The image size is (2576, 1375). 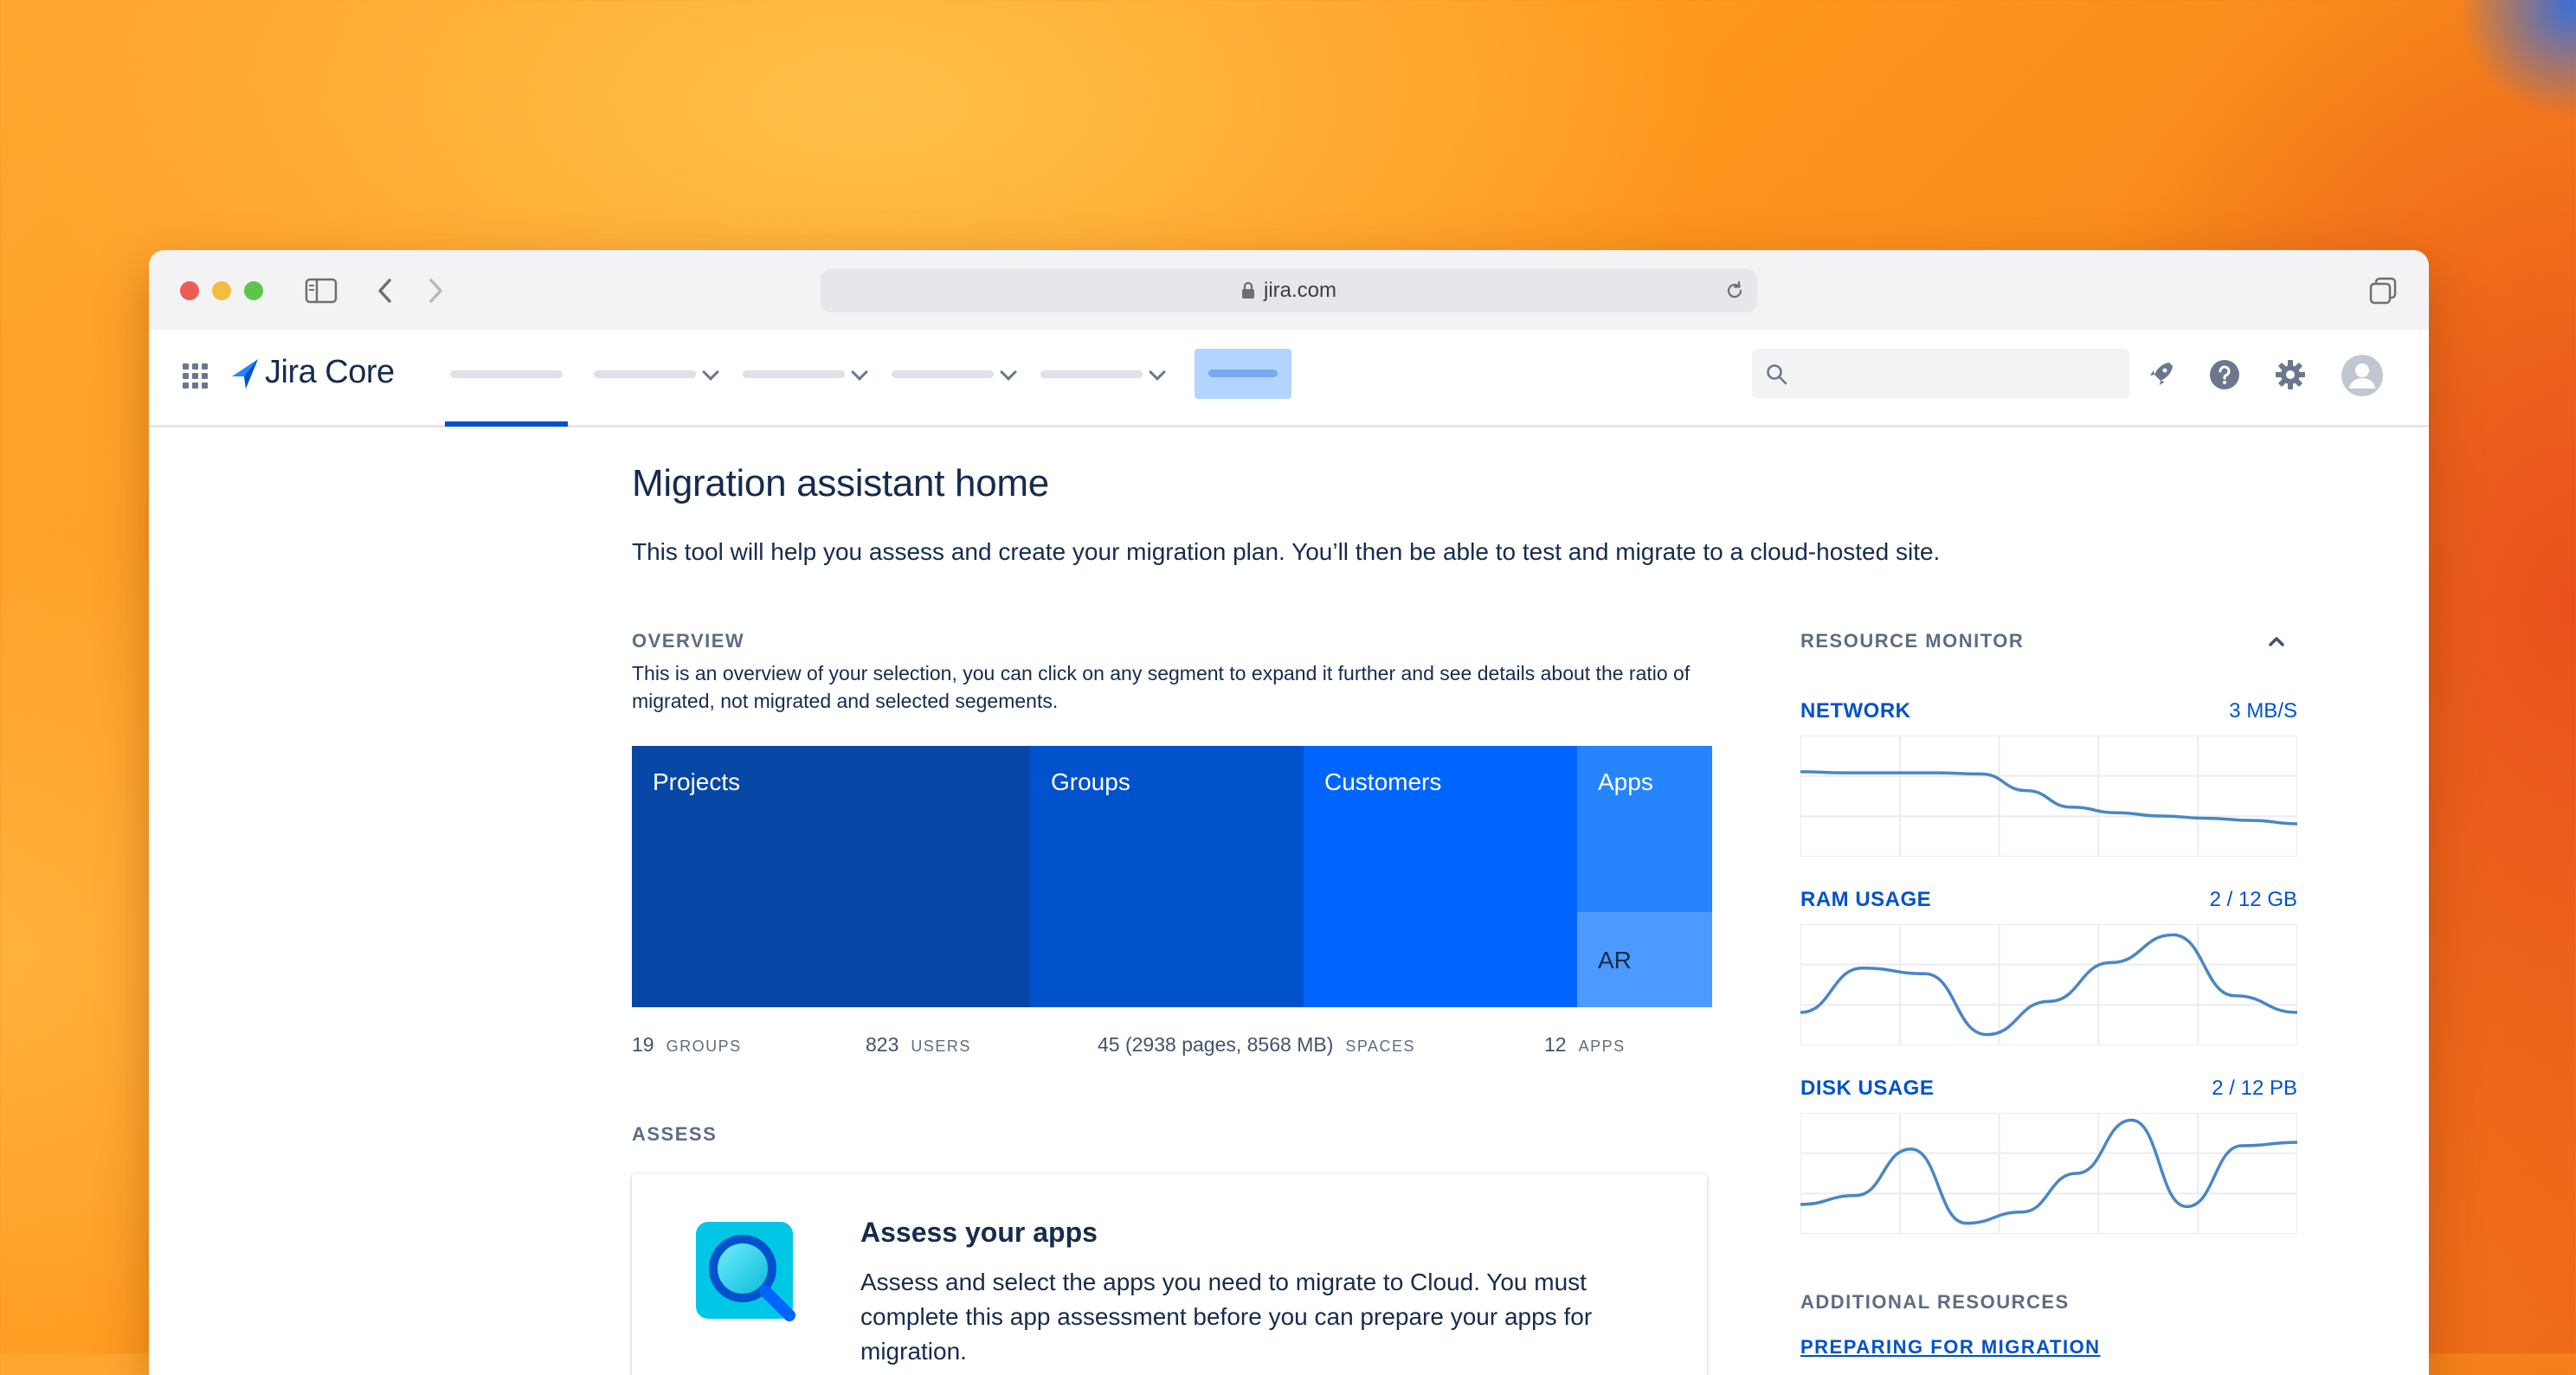 What do you see at coordinates (1867, 1088) in the screenshot?
I see `disk-usage-label: DISK USAGE` at bounding box center [1867, 1088].